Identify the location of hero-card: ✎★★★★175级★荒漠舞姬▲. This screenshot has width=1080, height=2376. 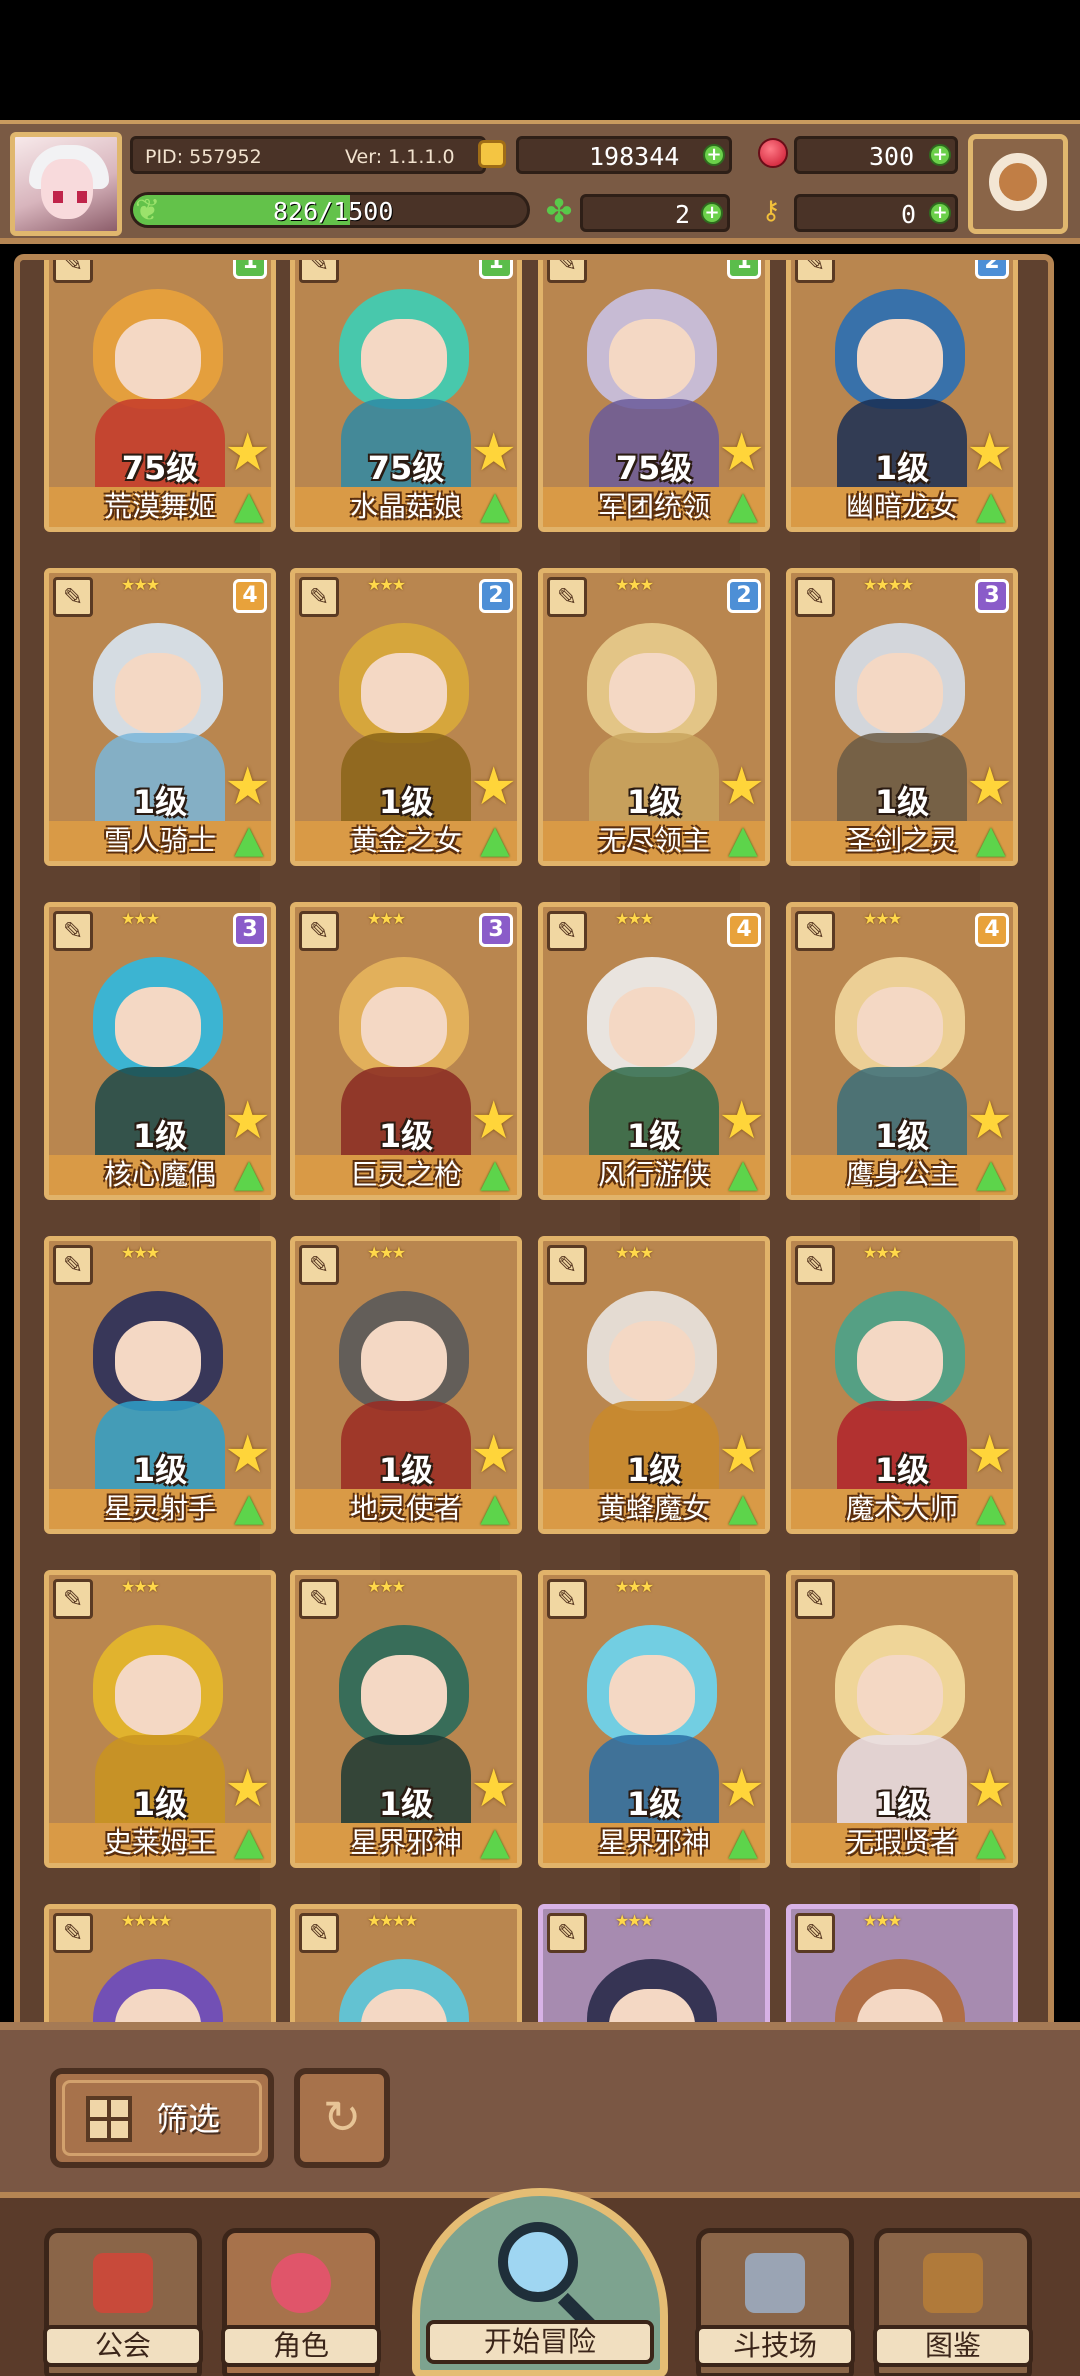
(160, 396).